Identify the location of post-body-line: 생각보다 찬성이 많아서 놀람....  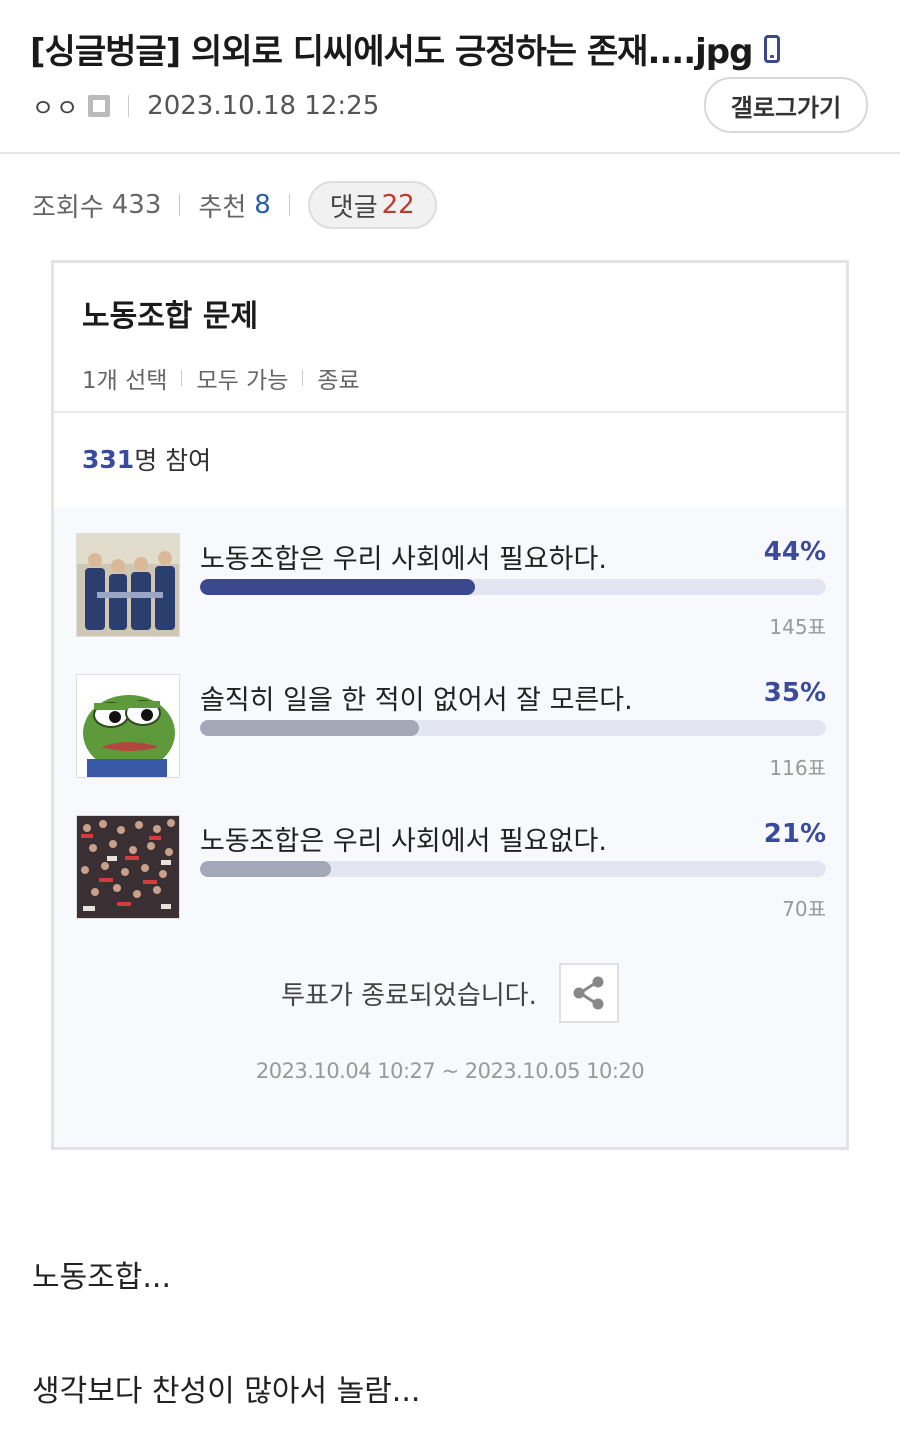
(226, 1391).